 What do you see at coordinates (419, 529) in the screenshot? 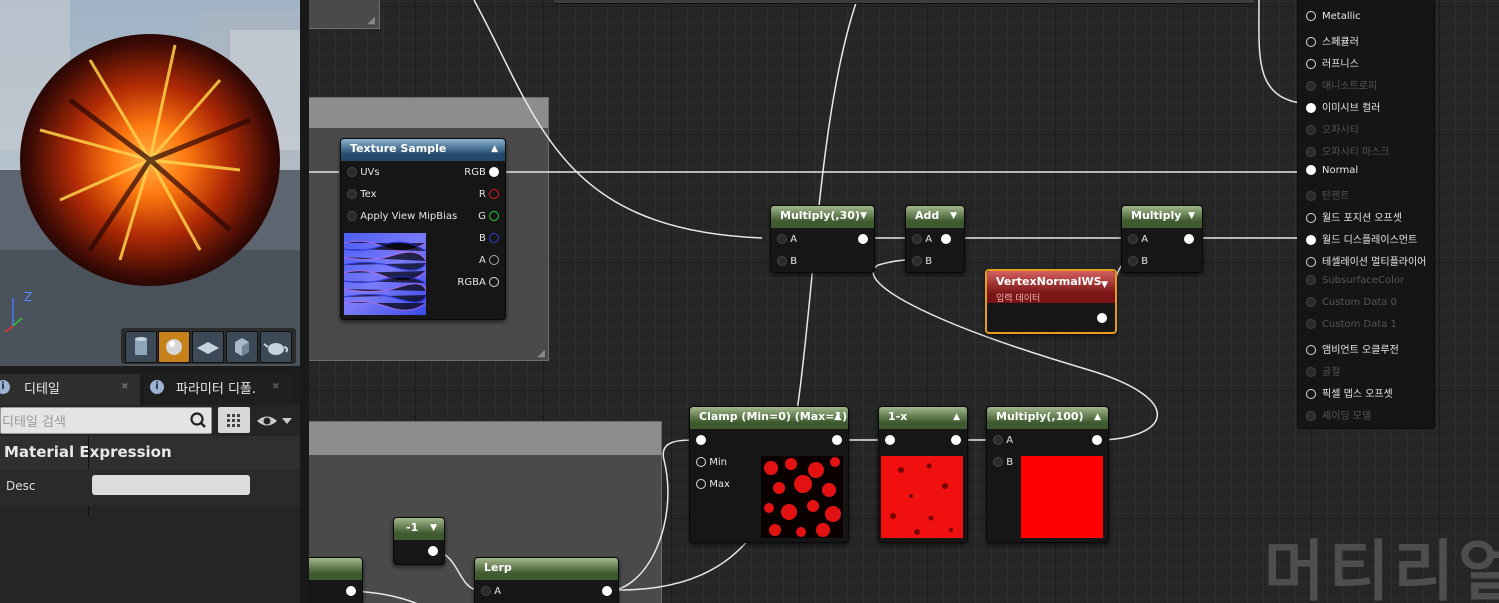
I see `node-header: -1 ▼` at bounding box center [419, 529].